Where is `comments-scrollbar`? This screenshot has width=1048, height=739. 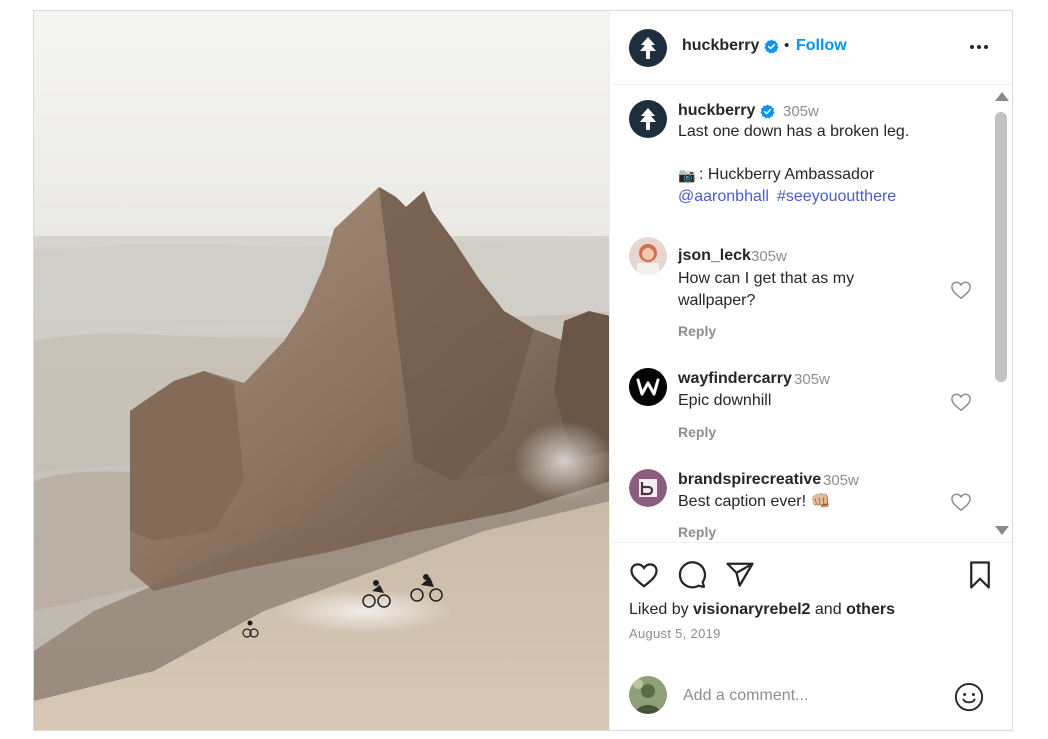
comments-scrollbar is located at coordinates (1001, 314).